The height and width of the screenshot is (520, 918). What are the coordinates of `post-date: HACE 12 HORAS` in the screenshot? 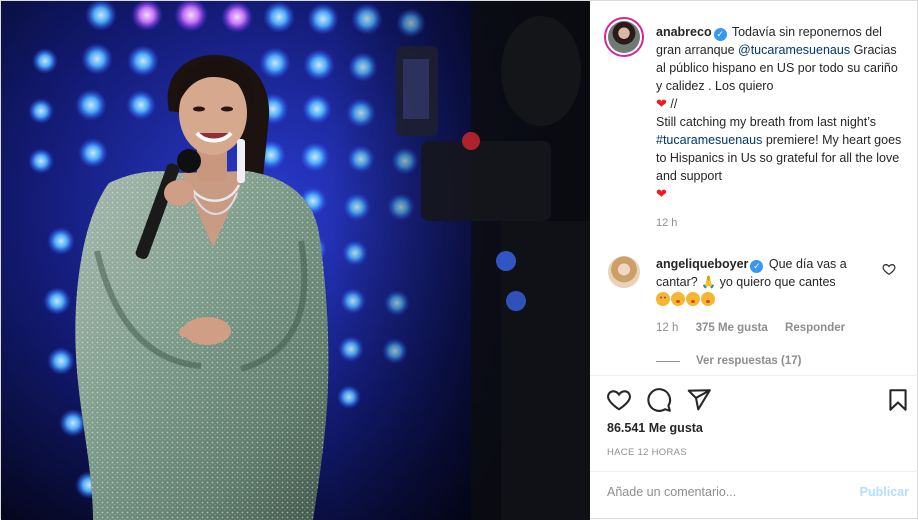 It's located at (647, 452).